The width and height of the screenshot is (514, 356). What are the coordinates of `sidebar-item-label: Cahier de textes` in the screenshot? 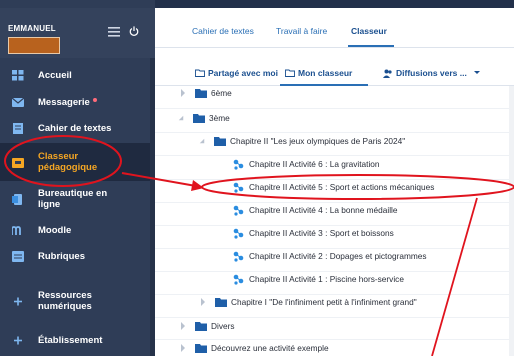 It's located at (75, 128).